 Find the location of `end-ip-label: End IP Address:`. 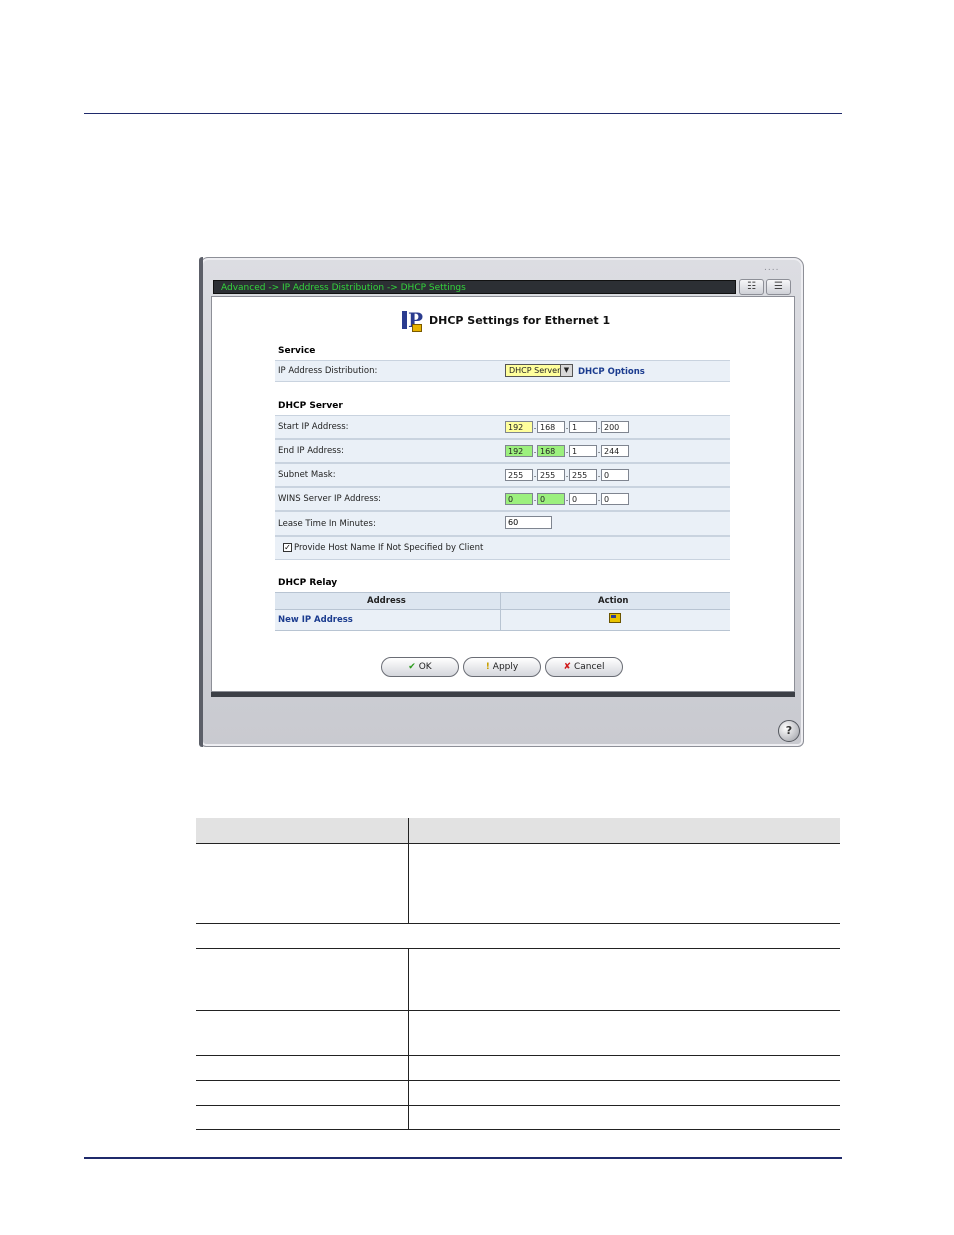

end-ip-label: End IP Address: is located at coordinates (311, 451).